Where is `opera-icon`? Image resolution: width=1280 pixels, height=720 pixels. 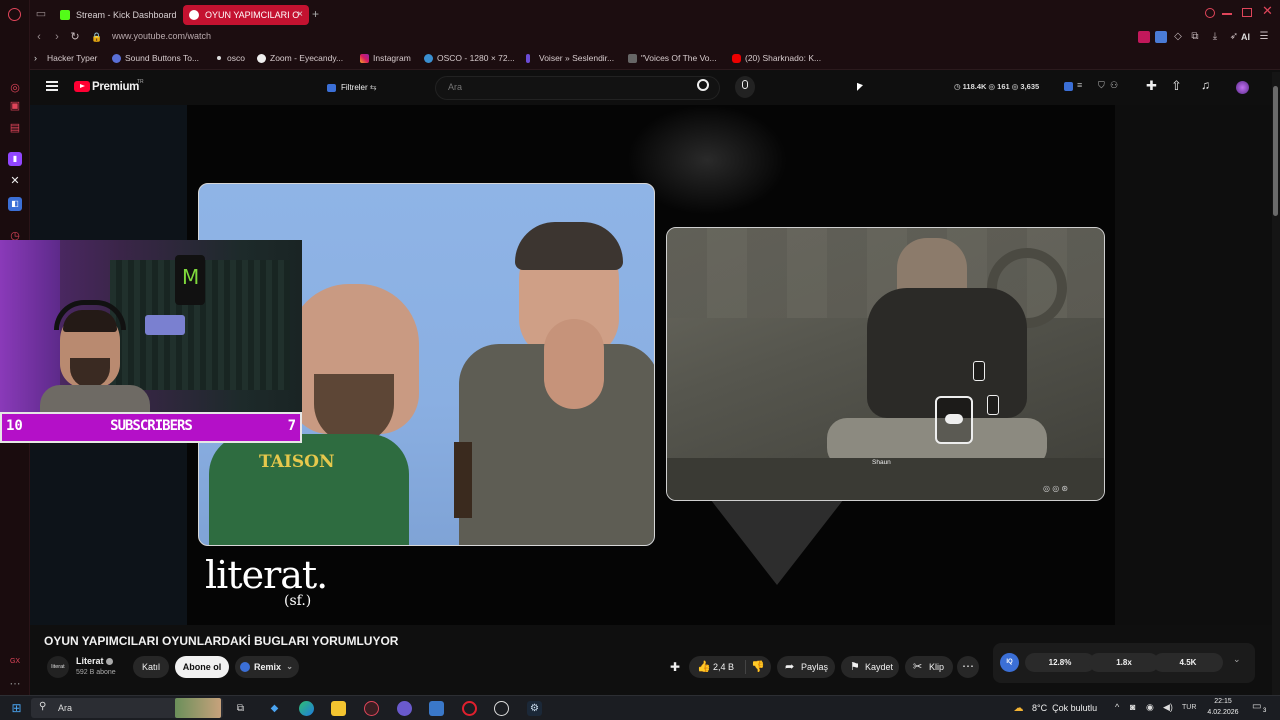 opera-icon is located at coordinates (469, 708).